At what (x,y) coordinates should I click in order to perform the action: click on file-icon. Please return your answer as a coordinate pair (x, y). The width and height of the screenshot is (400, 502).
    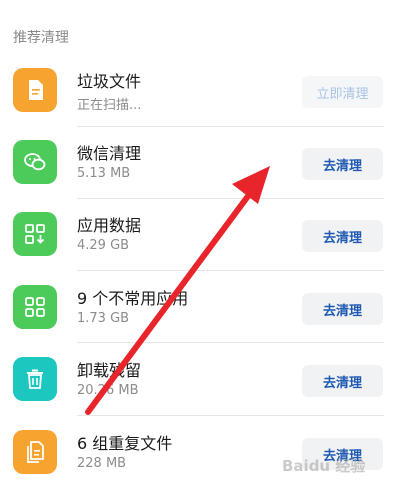
    Looking at the image, I should click on (35, 90).